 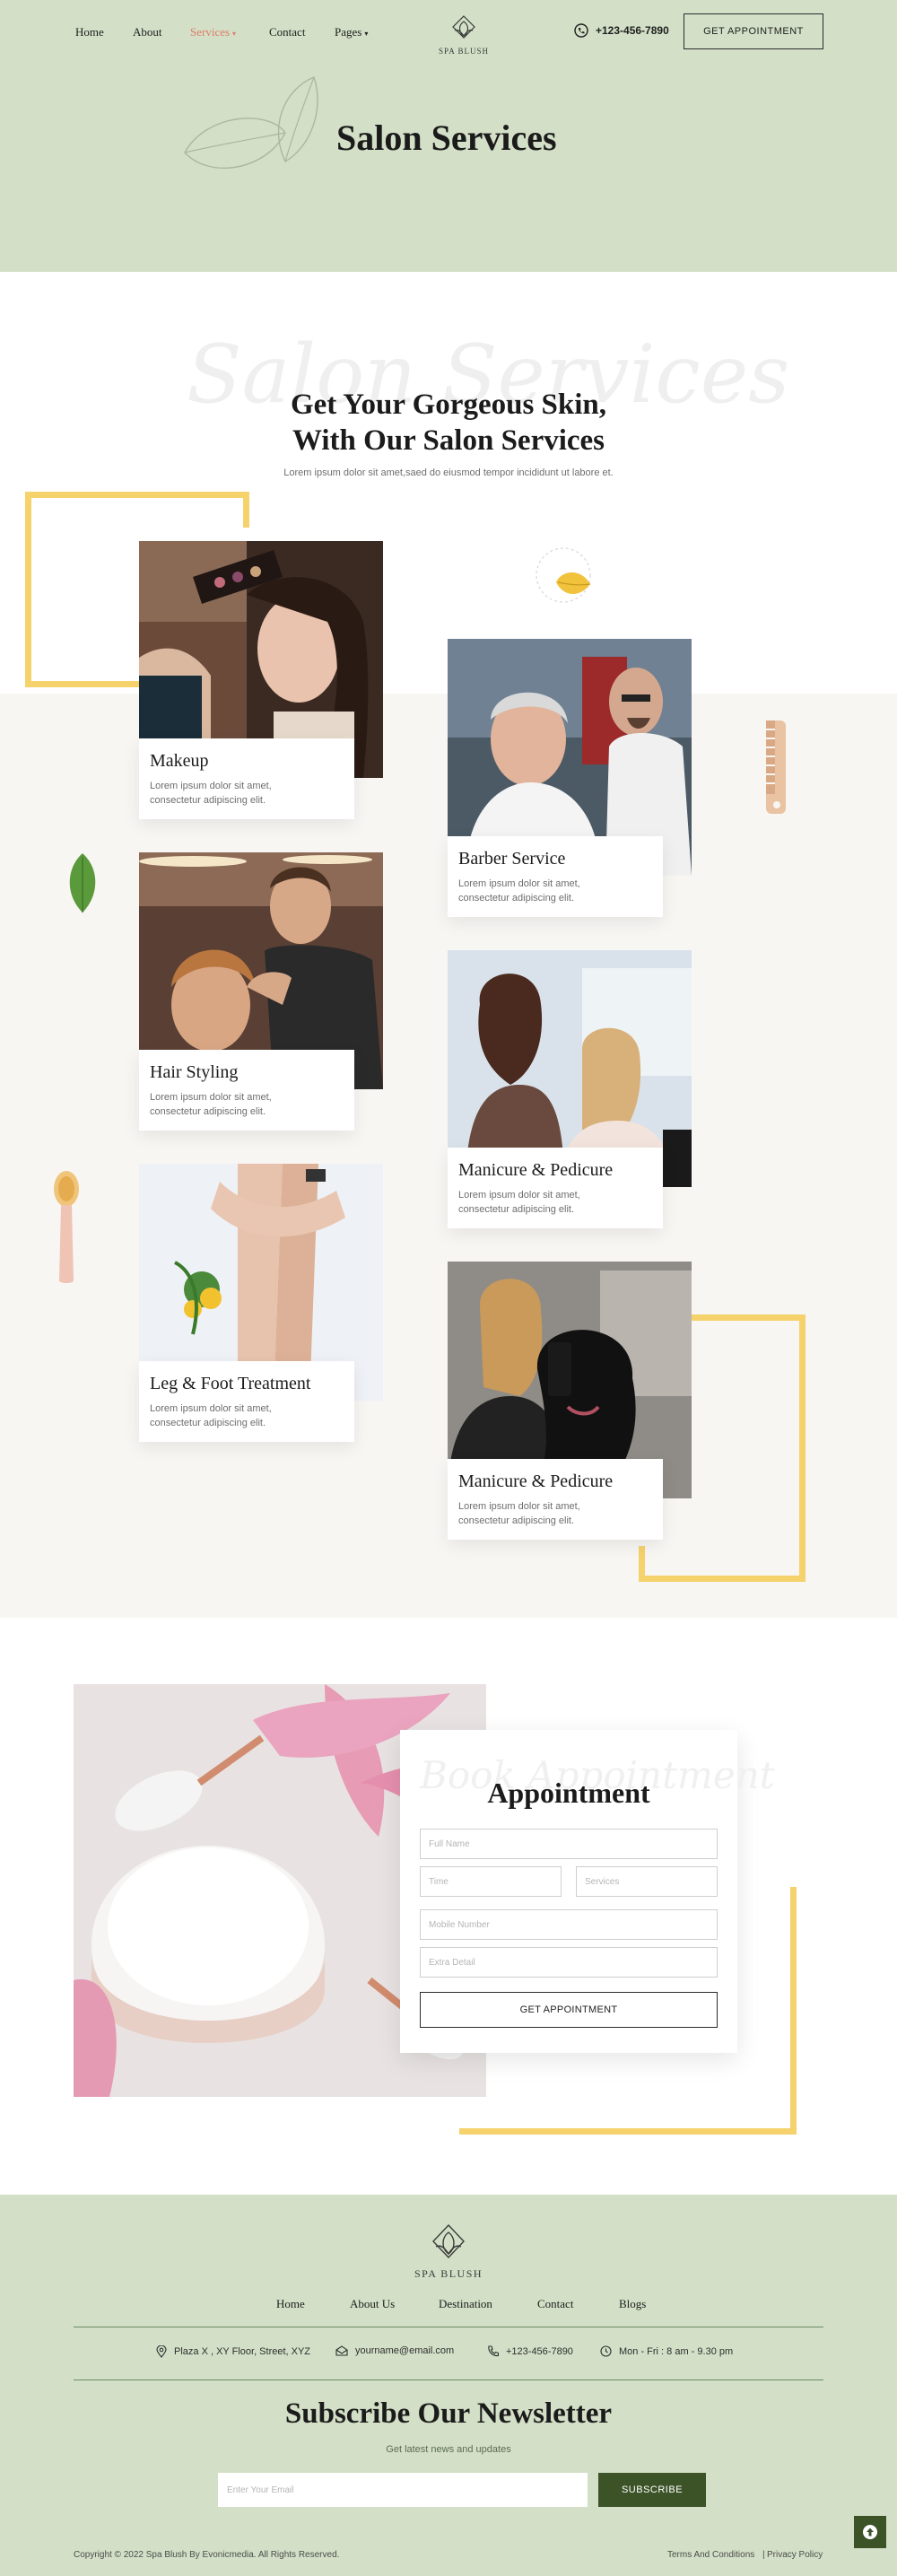 What do you see at coordinates (539, 2351) in the screenshot?
I see `phone-text: +123-456-7890` at bounding box center [539, 2351].